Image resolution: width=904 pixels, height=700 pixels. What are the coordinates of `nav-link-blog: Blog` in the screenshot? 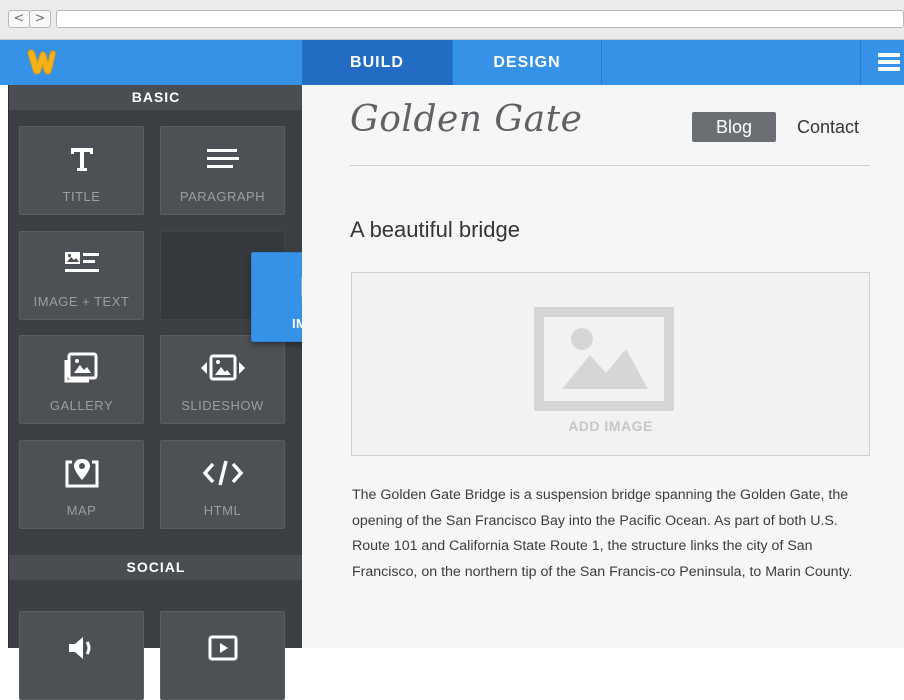 It's located at (734, 127).